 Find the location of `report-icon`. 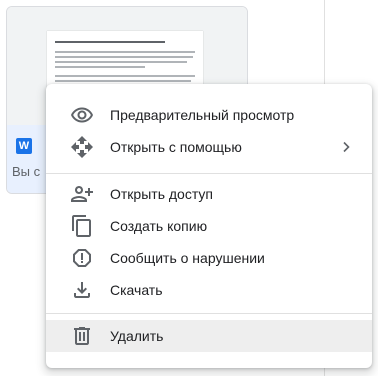

report-icon is located at coordinates (82, 258).